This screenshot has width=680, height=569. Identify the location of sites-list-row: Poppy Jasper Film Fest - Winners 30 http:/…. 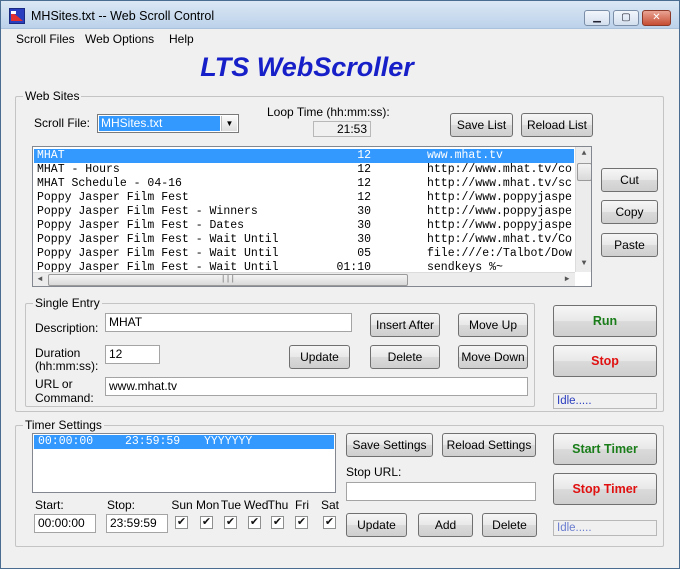
(304, 212).